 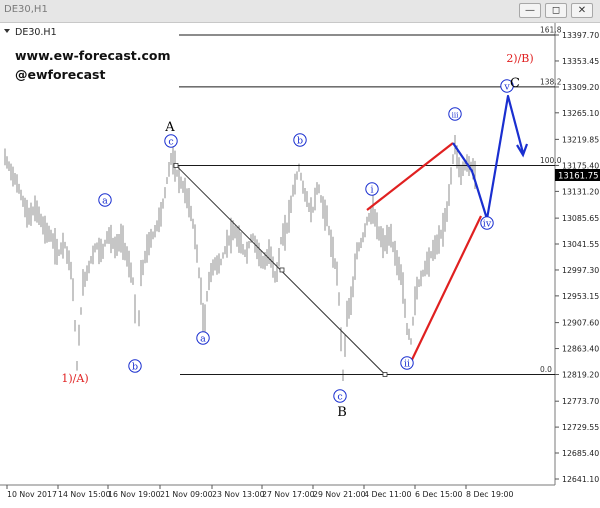 What do you see at coordinates (169, 127) in the screenshot?
I see `wave-label-A: A` at bounding box center [169, 127].